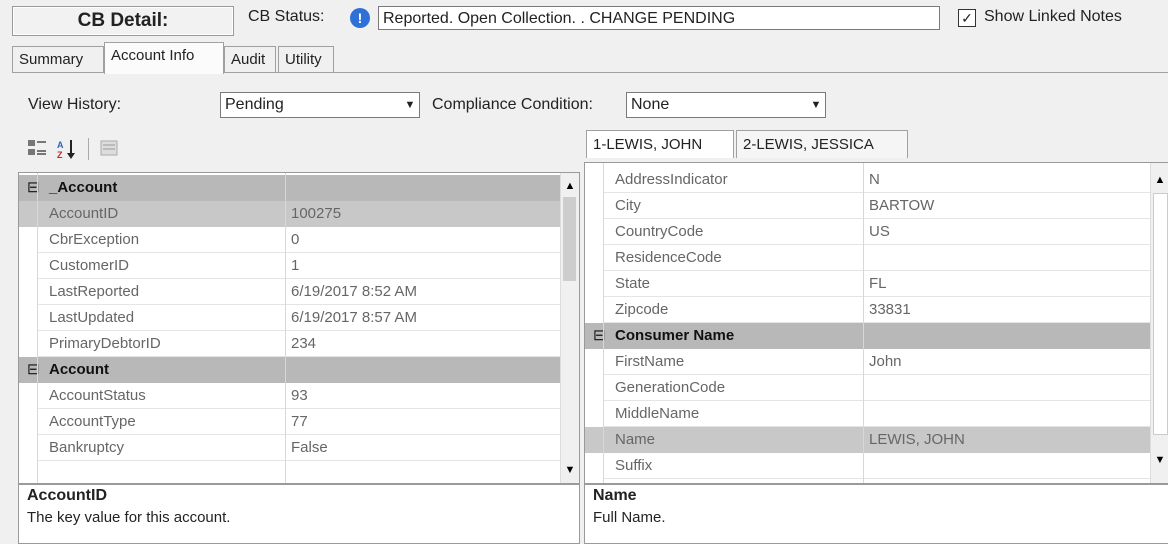 This screenshot has width=1168, height=544. What do you see at coordinates (316, 214) in the screenshot?
I see `property-value: 100275` at bounding box center [316, 214].